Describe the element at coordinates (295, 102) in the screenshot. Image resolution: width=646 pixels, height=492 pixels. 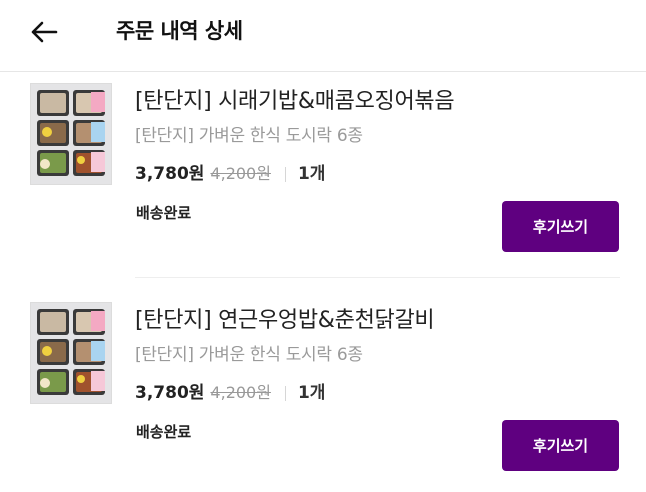
I see `product-name: [탄단지] 시래기밥&매콤오징어볶음` at that location.